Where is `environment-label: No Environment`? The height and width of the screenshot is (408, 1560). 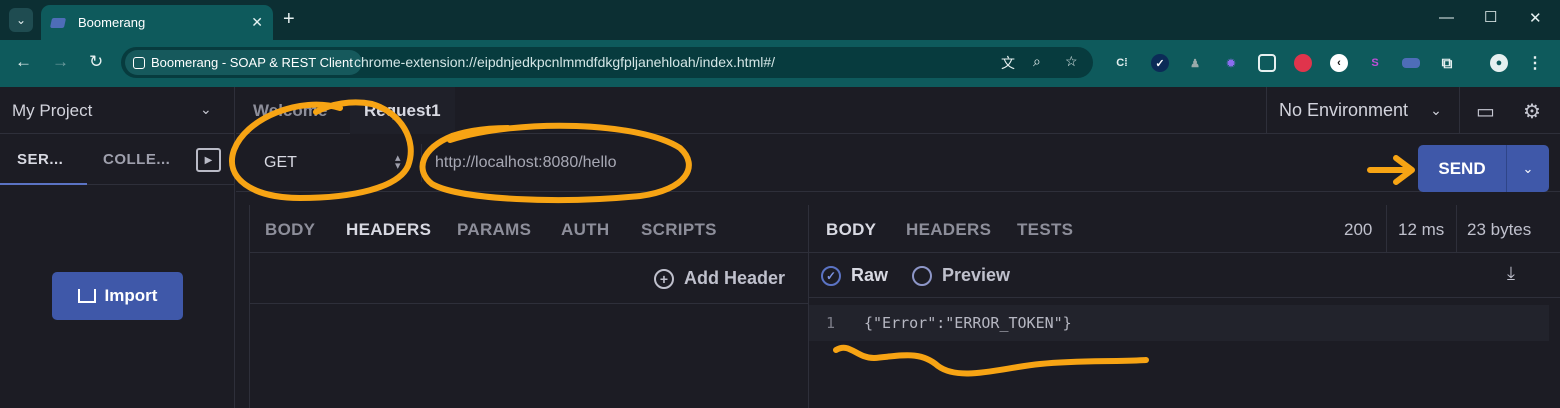
environment-label: No Environment is located at coordinates (1344, 110).